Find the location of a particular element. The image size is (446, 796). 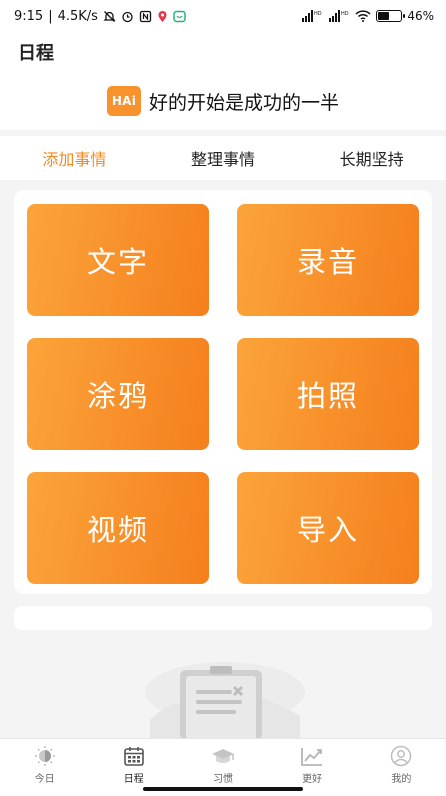

nav-label-today: 今日 is located at coordinates (44, 779).